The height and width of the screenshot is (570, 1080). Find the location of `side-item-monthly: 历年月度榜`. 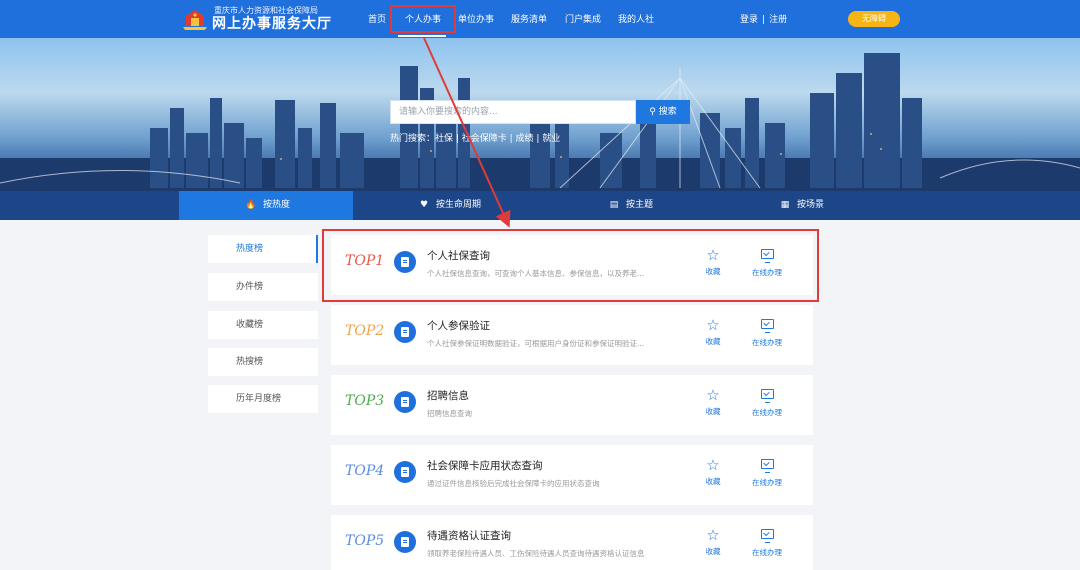

side-item-monthly: 历年月度榜 is located at coordinates (263, 399).